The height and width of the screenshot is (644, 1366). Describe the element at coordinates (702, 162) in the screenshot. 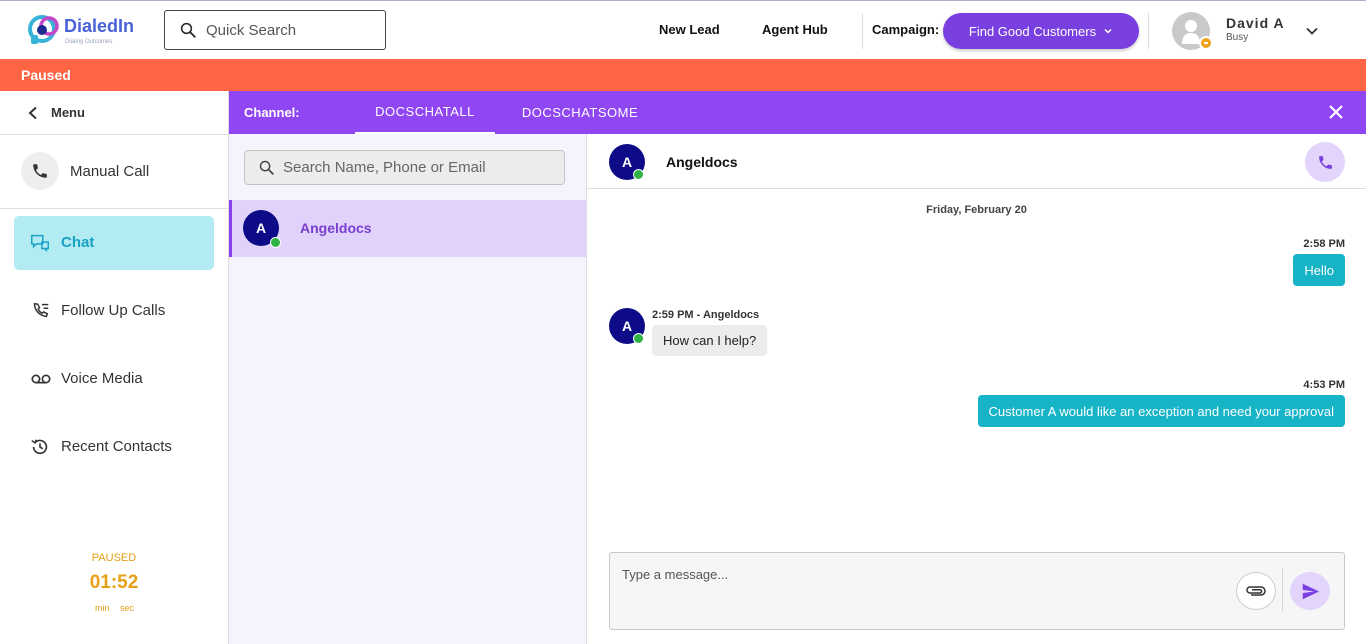

I see `conversation-contact-name: Angeldocs` at that location.